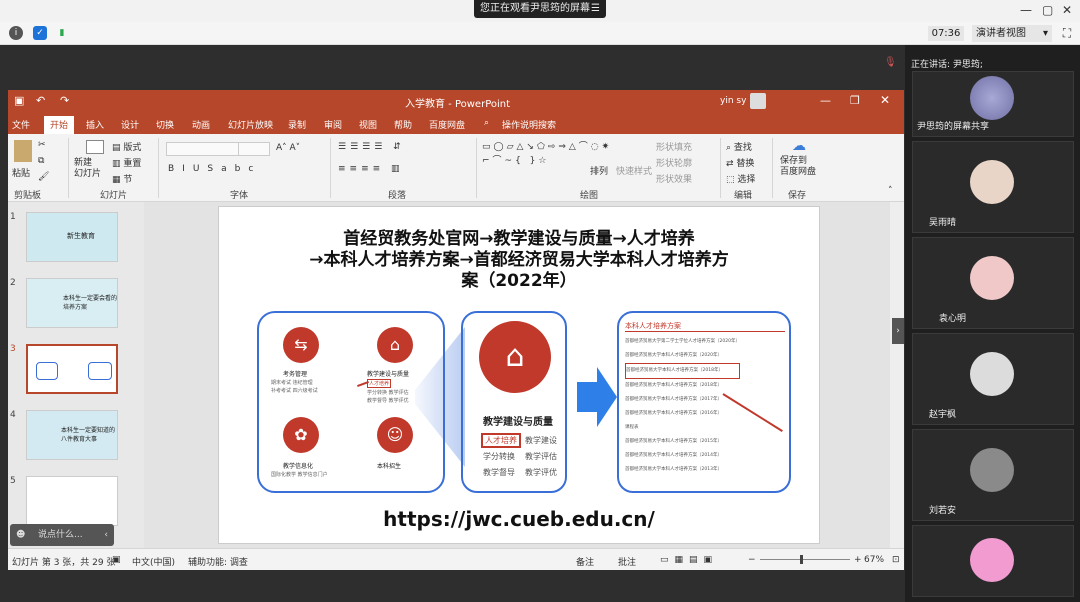 The image size is (1080, 602). I want to click on participant-tile: 袁心明, so click(993, 283).